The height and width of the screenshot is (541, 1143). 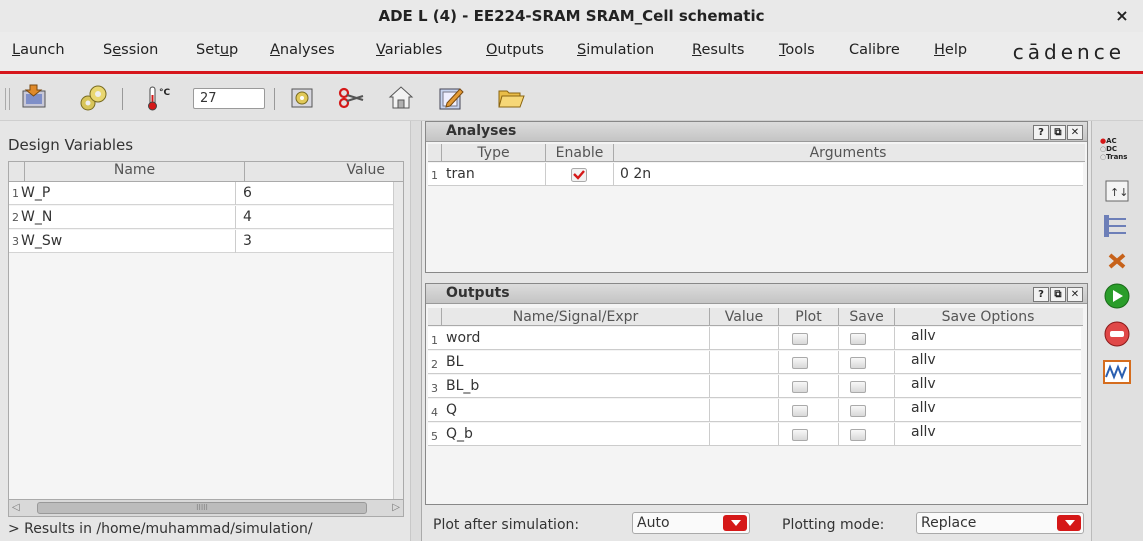 I want to click on menu-variables: Variables, so click(x=409, y=50).